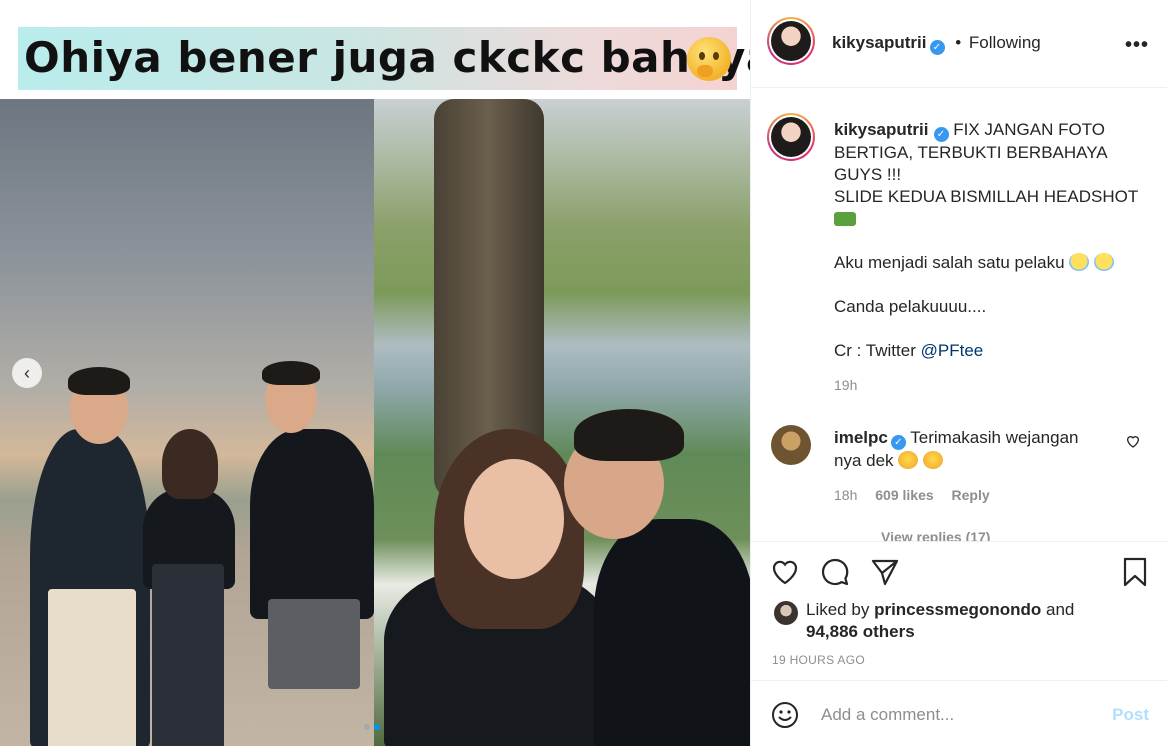 This screenshot has width=1167, height=746. Describe the element at coordinates (1005, 42) in the screenshot. I see `following-button: Following` at that location.